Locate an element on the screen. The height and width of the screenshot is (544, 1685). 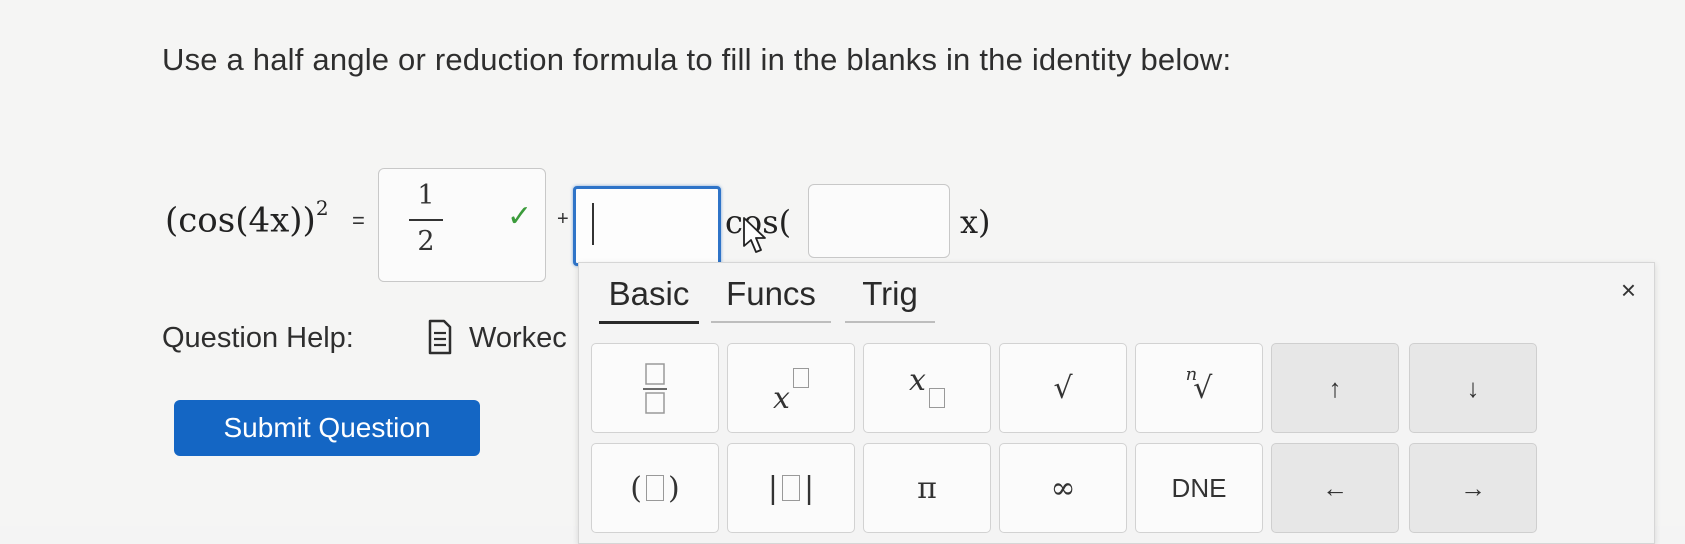
equation-tail: x) is located at coordinates (975, 222).